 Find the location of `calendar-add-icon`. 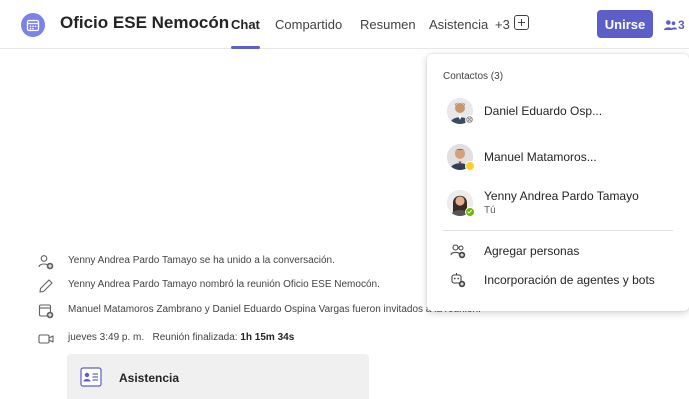

calendar-add-icon is located at coordinates (46, 311).